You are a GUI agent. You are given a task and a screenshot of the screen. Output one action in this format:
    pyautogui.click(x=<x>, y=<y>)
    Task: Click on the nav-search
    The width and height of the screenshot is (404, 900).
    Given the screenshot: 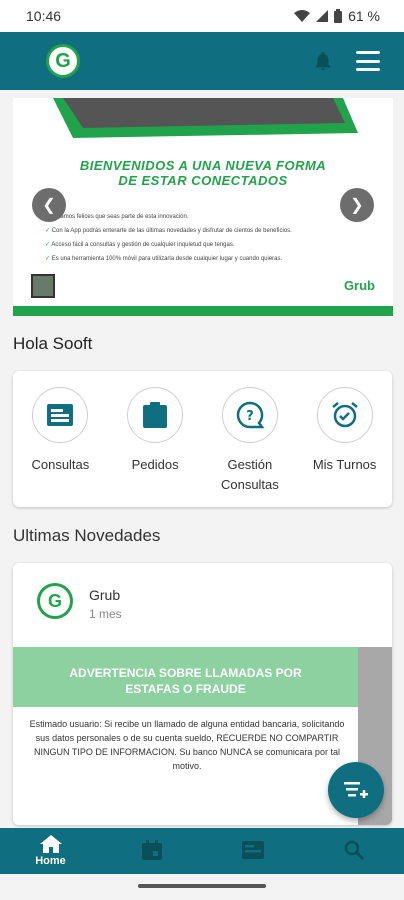 What is the action you would take?
    pyautogui.click(x=354, y=851)
    